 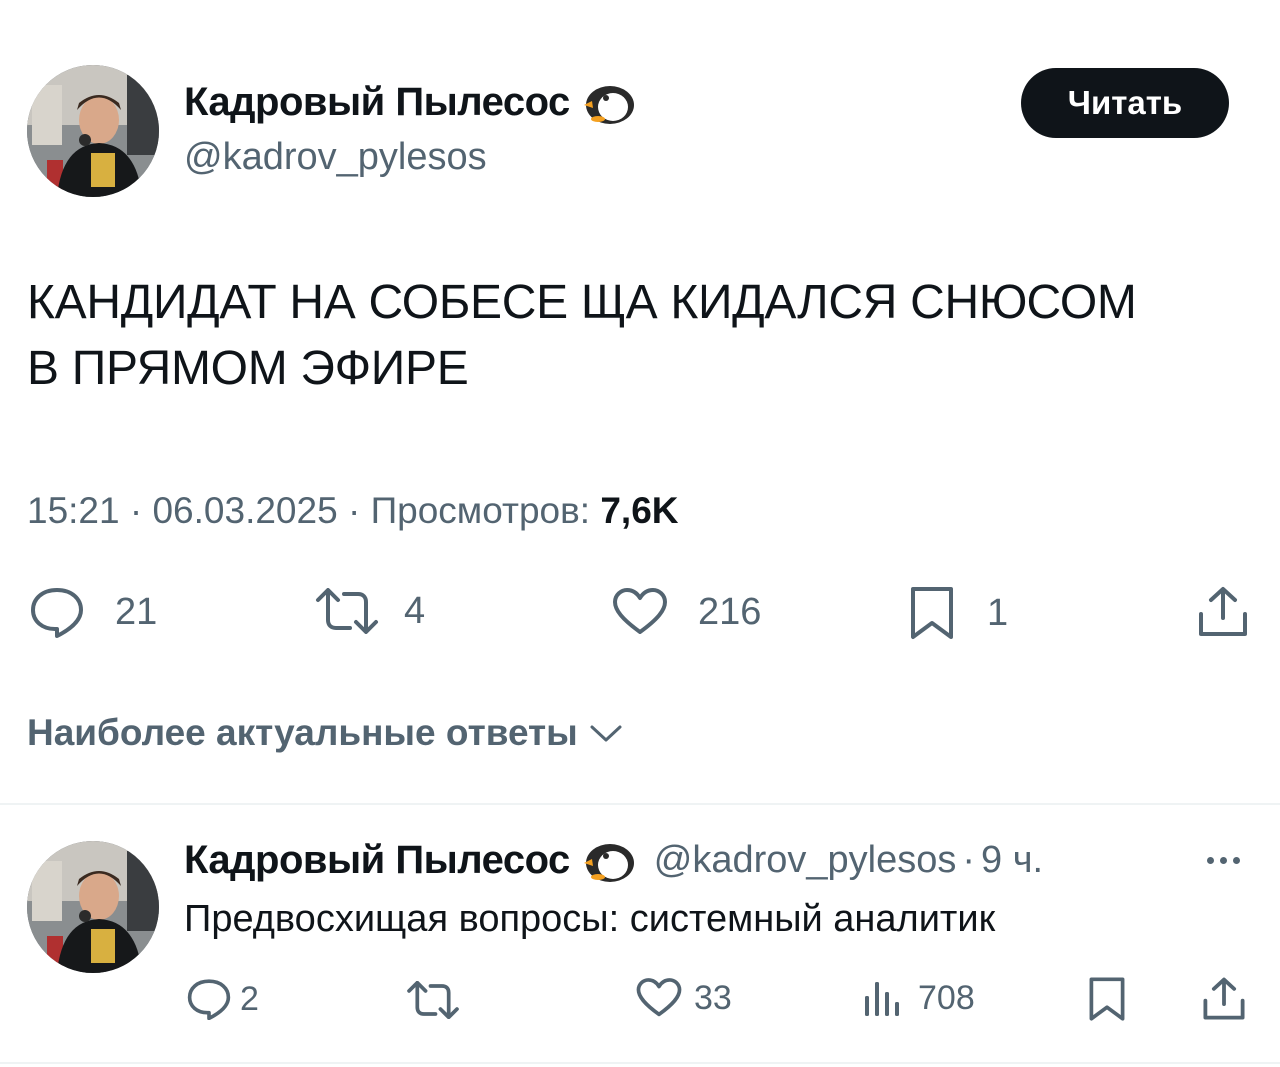 I want to click on bookmark-count: 1, so click(x=998, y=612).